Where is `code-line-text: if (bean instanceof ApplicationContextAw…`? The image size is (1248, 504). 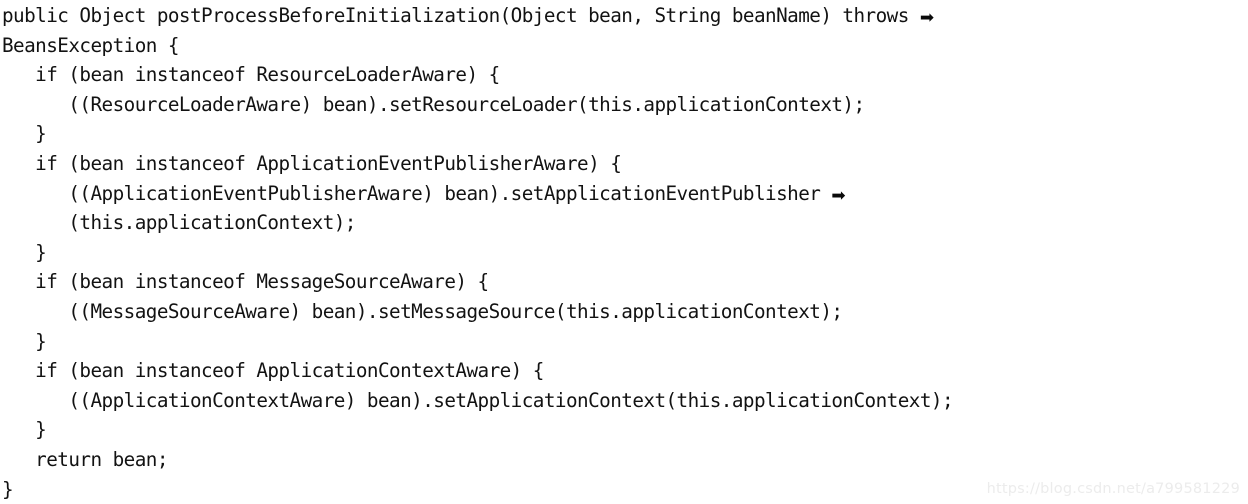
code-line-text: if (bean instanceof ApplicationContextAw… is located at coordinates (273, 370).